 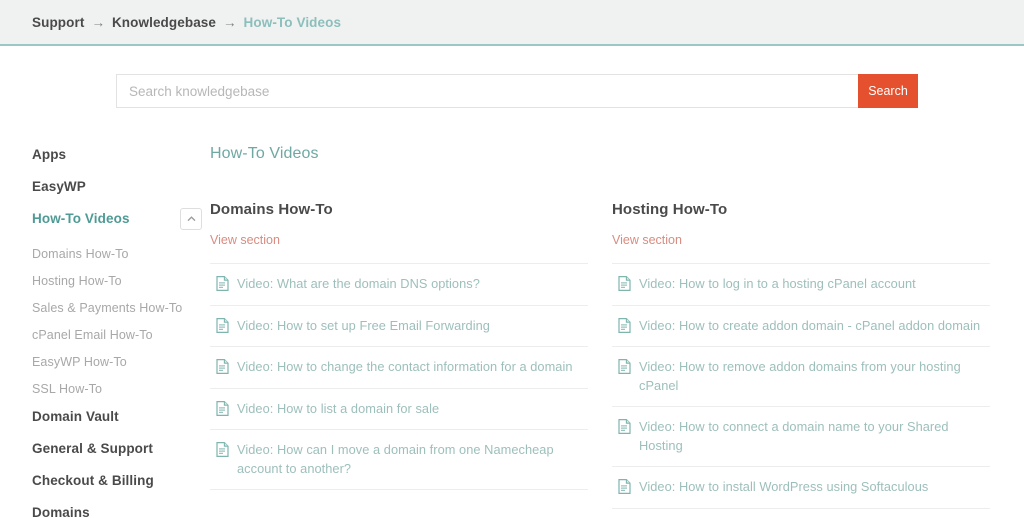 What do you see at coordinates (121, 154) in the screenshot?
I see `sidebar-item-apps: Apps` at bounding box center [121, 154].